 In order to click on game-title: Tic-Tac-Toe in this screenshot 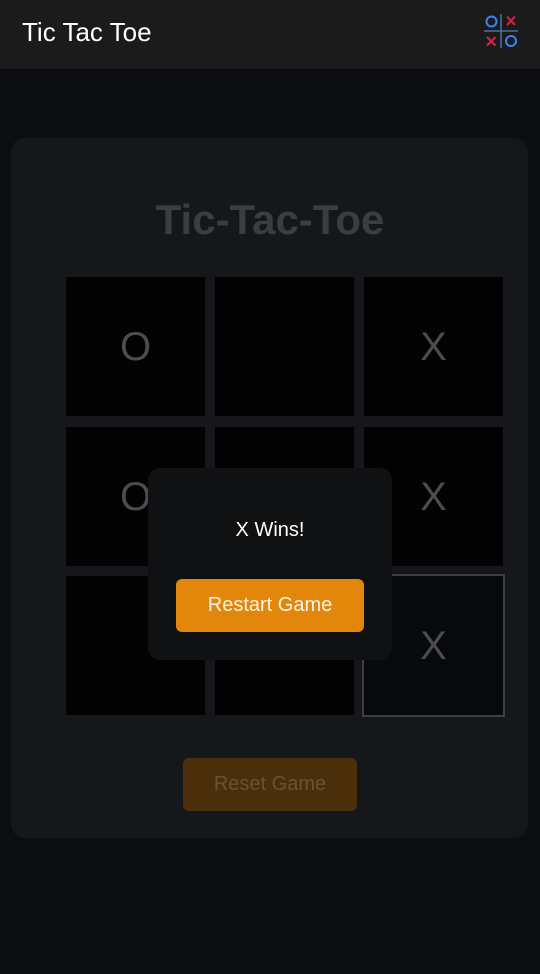, I will do `click(270, 219)`.